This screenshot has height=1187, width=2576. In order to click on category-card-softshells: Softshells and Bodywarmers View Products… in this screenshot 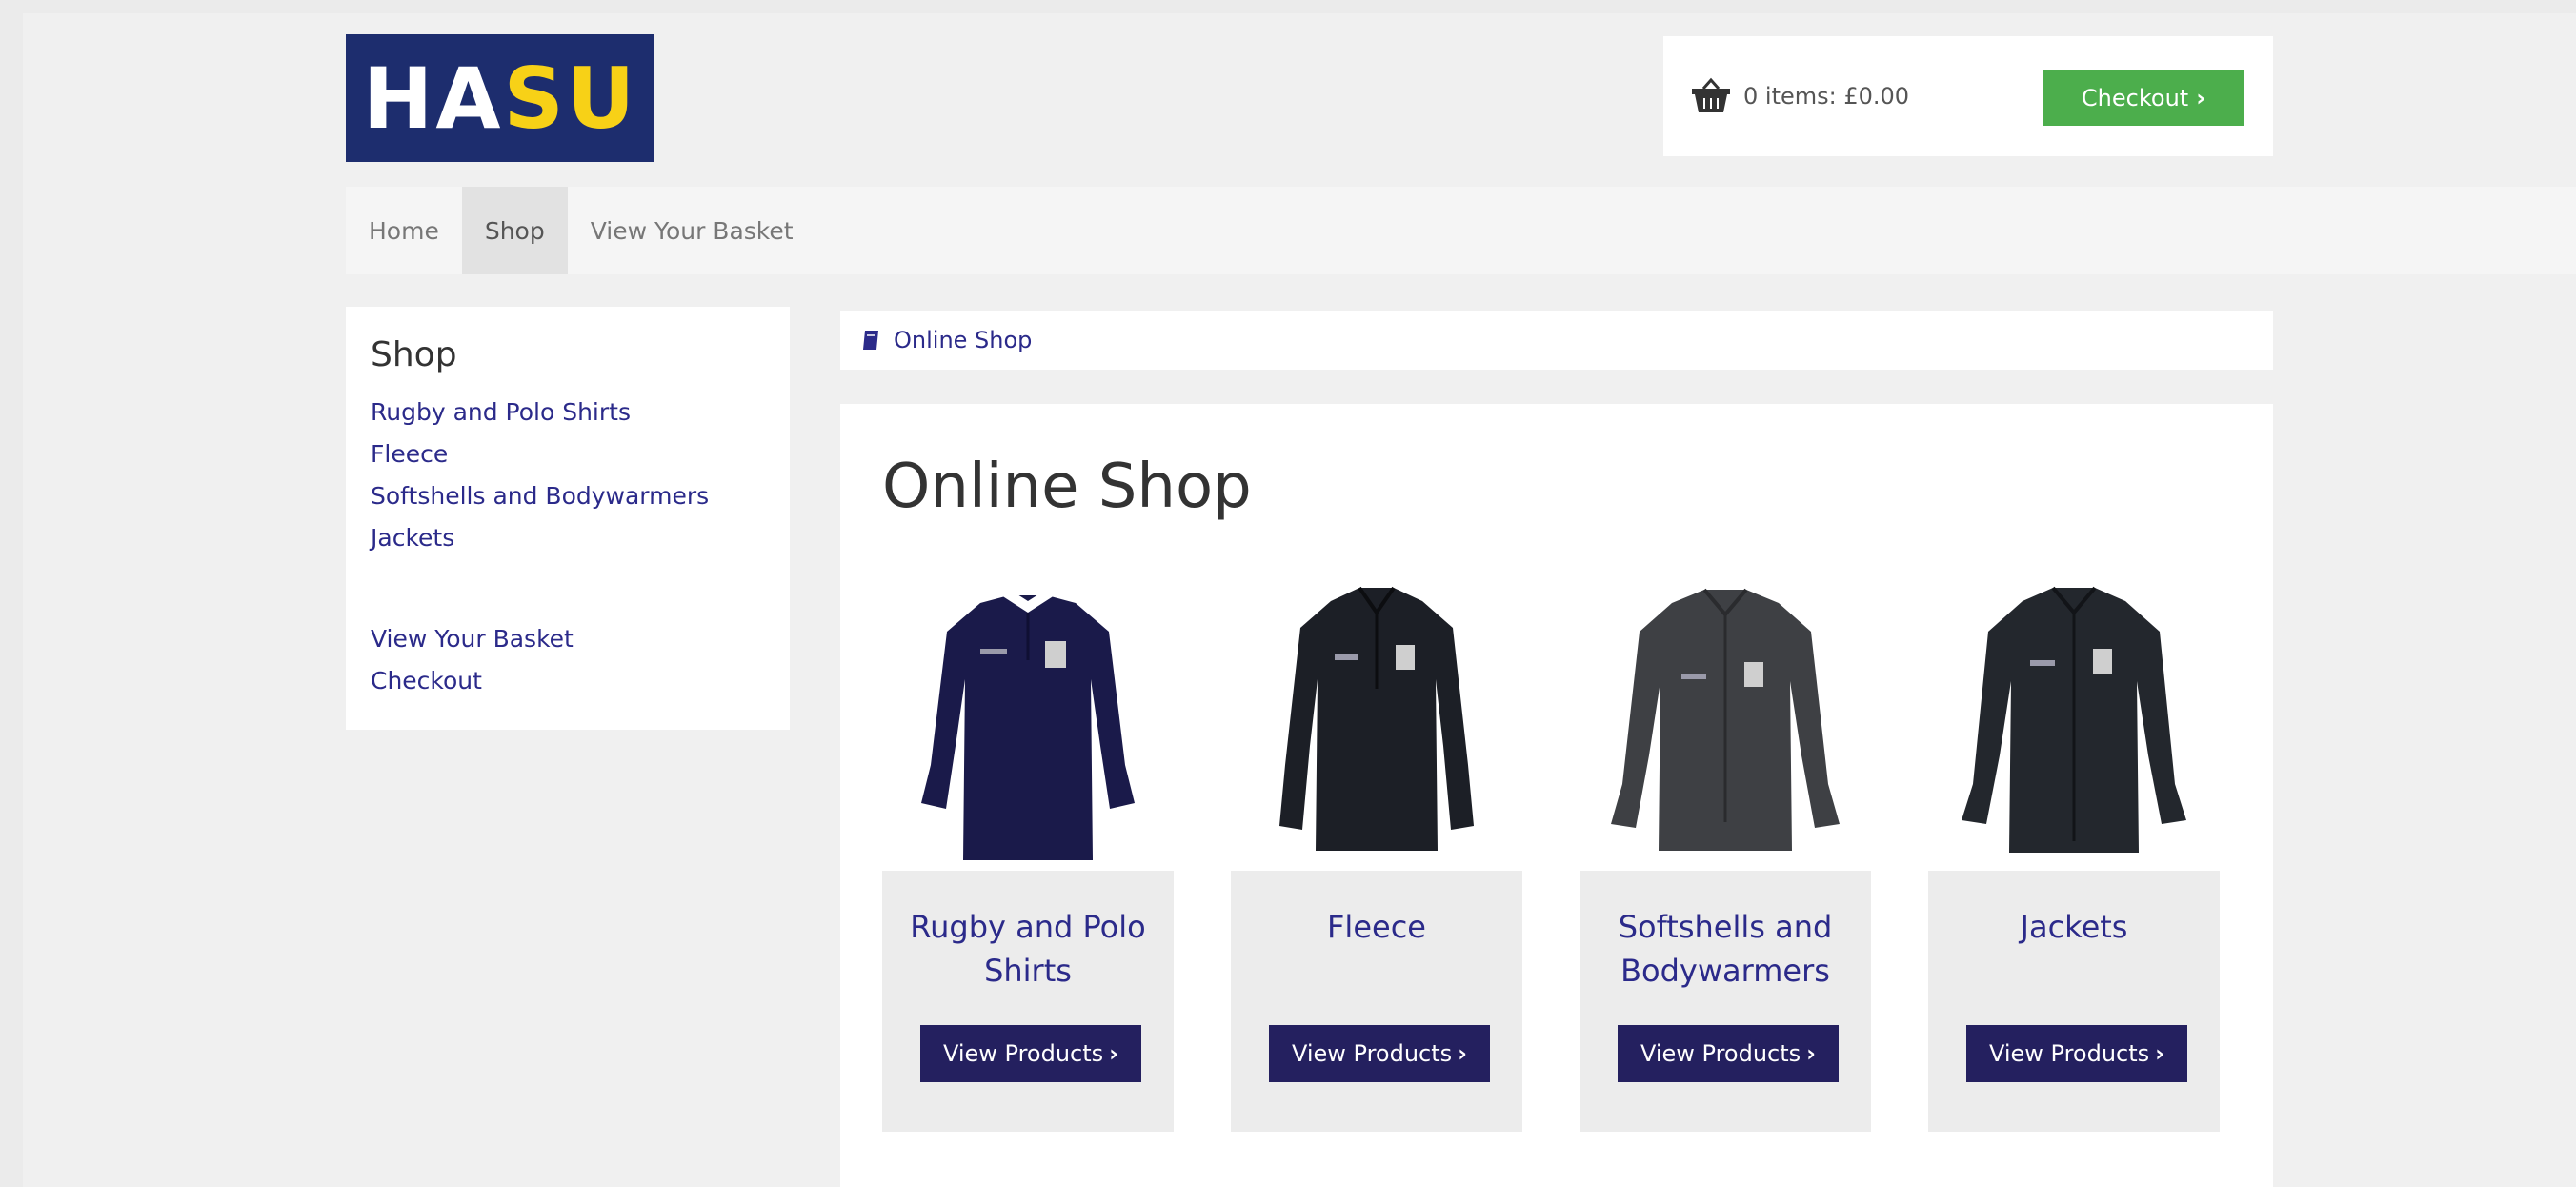, I will do `click(1725, 848)`.